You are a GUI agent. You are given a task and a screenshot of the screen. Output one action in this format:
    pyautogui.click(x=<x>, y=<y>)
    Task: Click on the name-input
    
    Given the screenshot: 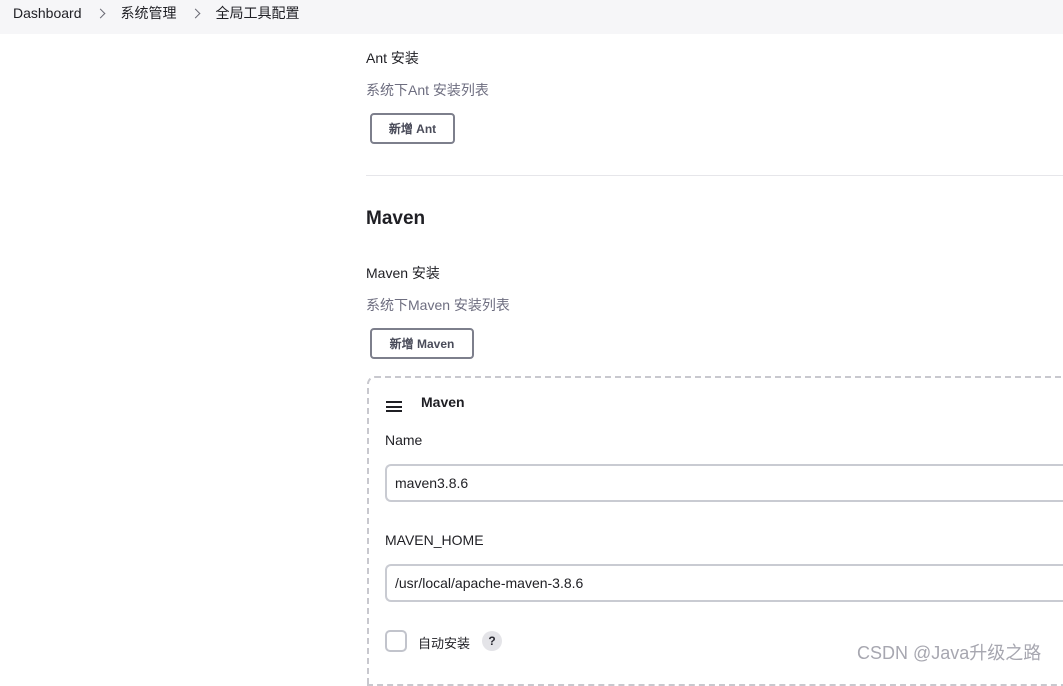 What is the action you would take?
    pyautogui.click(x=724, y=483)
    